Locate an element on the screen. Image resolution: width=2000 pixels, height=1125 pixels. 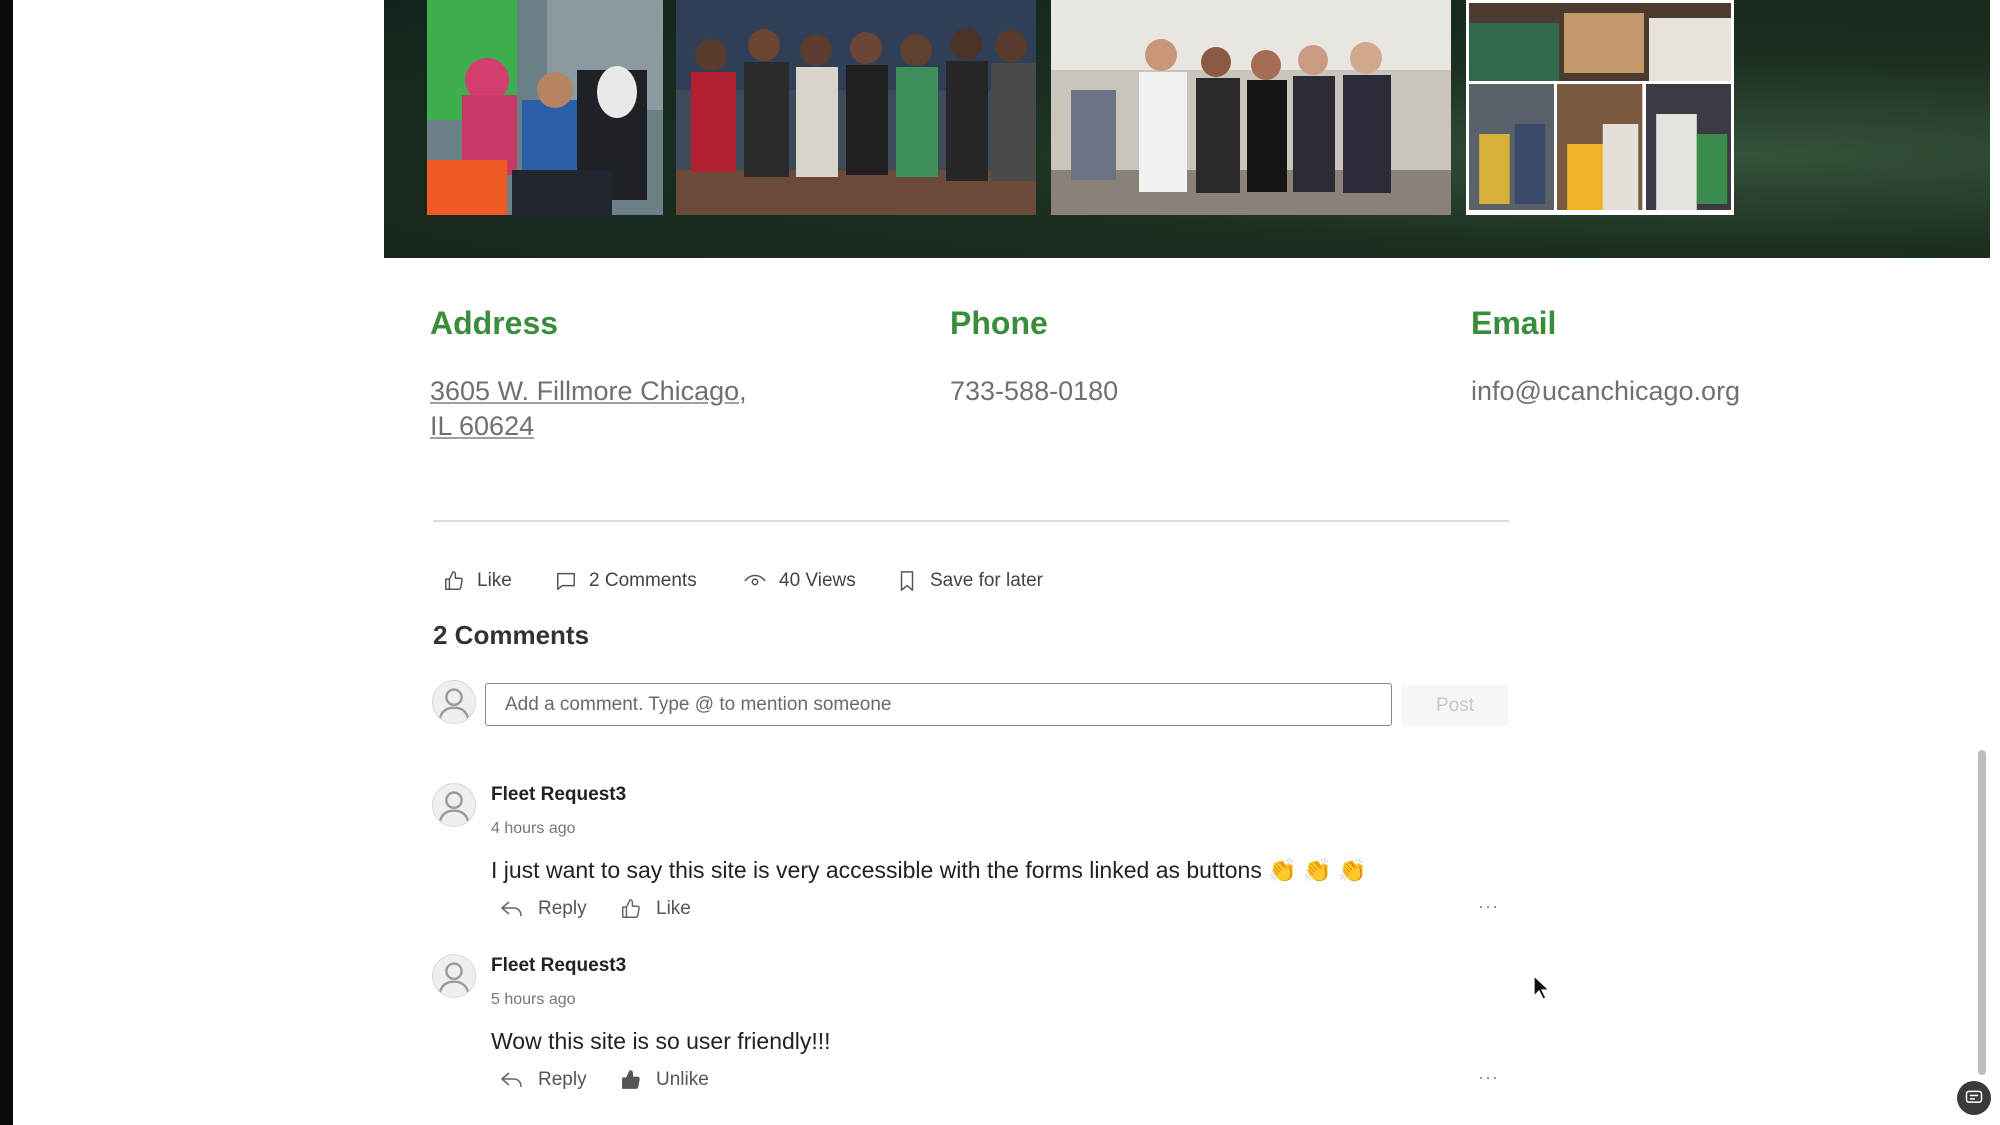
page-scrollbar is located at coordinates (1982, 912).